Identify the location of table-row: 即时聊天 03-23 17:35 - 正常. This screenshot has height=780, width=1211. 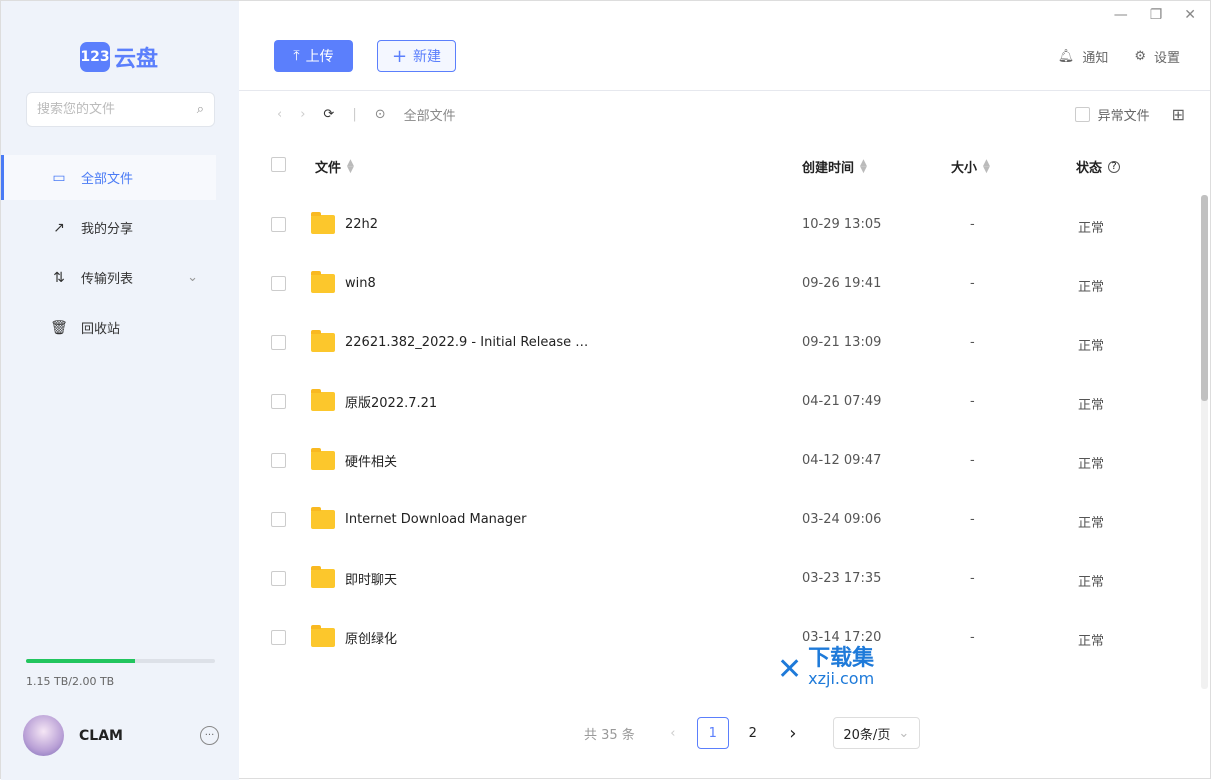
(719, 579).